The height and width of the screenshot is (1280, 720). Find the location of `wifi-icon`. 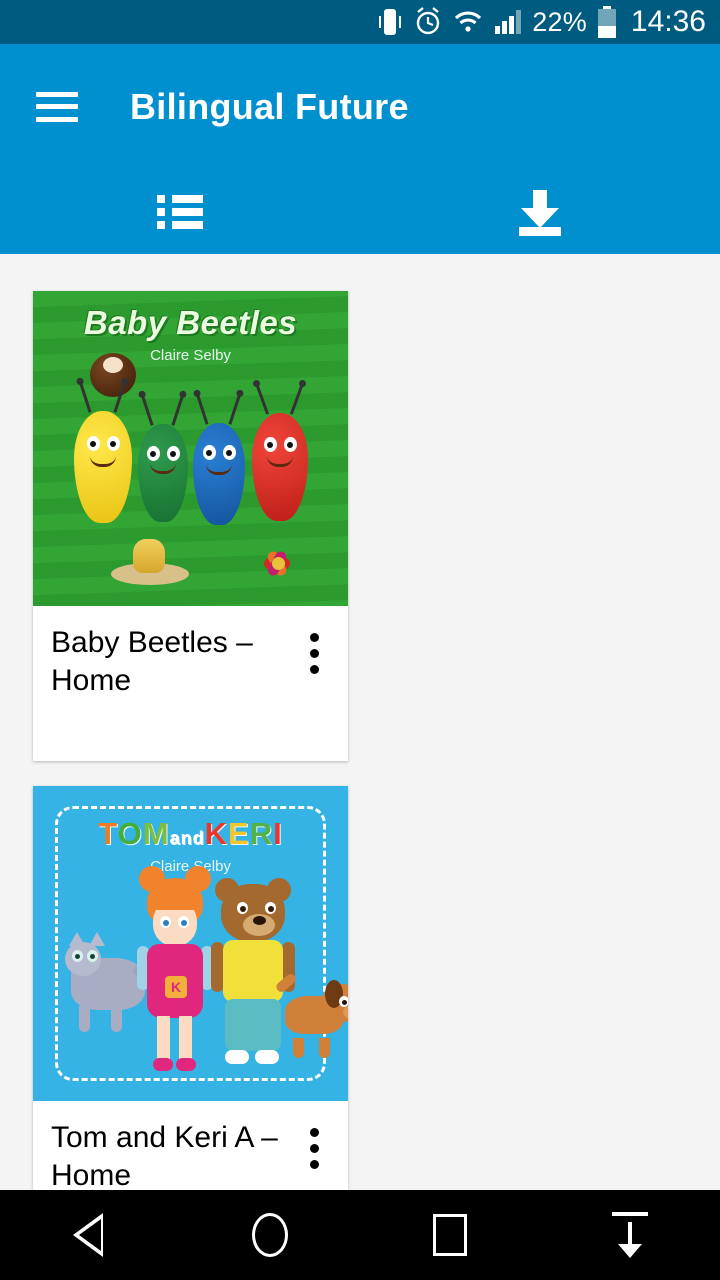

wifi-icon is located at coordinates (468, 21).